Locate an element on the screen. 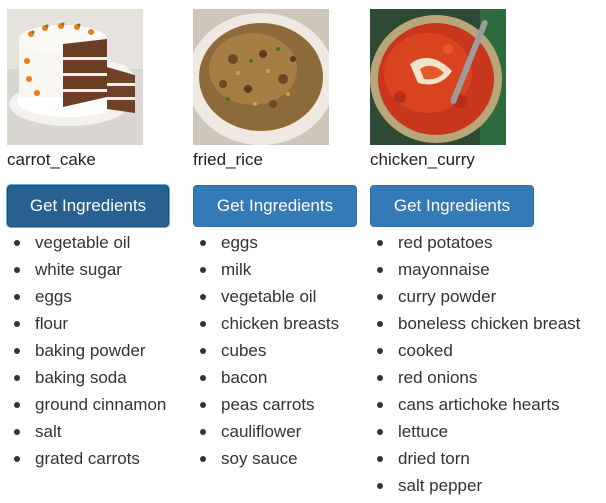 The width and height of the screenshot is (606, 503). chicken-curry-image is located at coordinates (438, 77).